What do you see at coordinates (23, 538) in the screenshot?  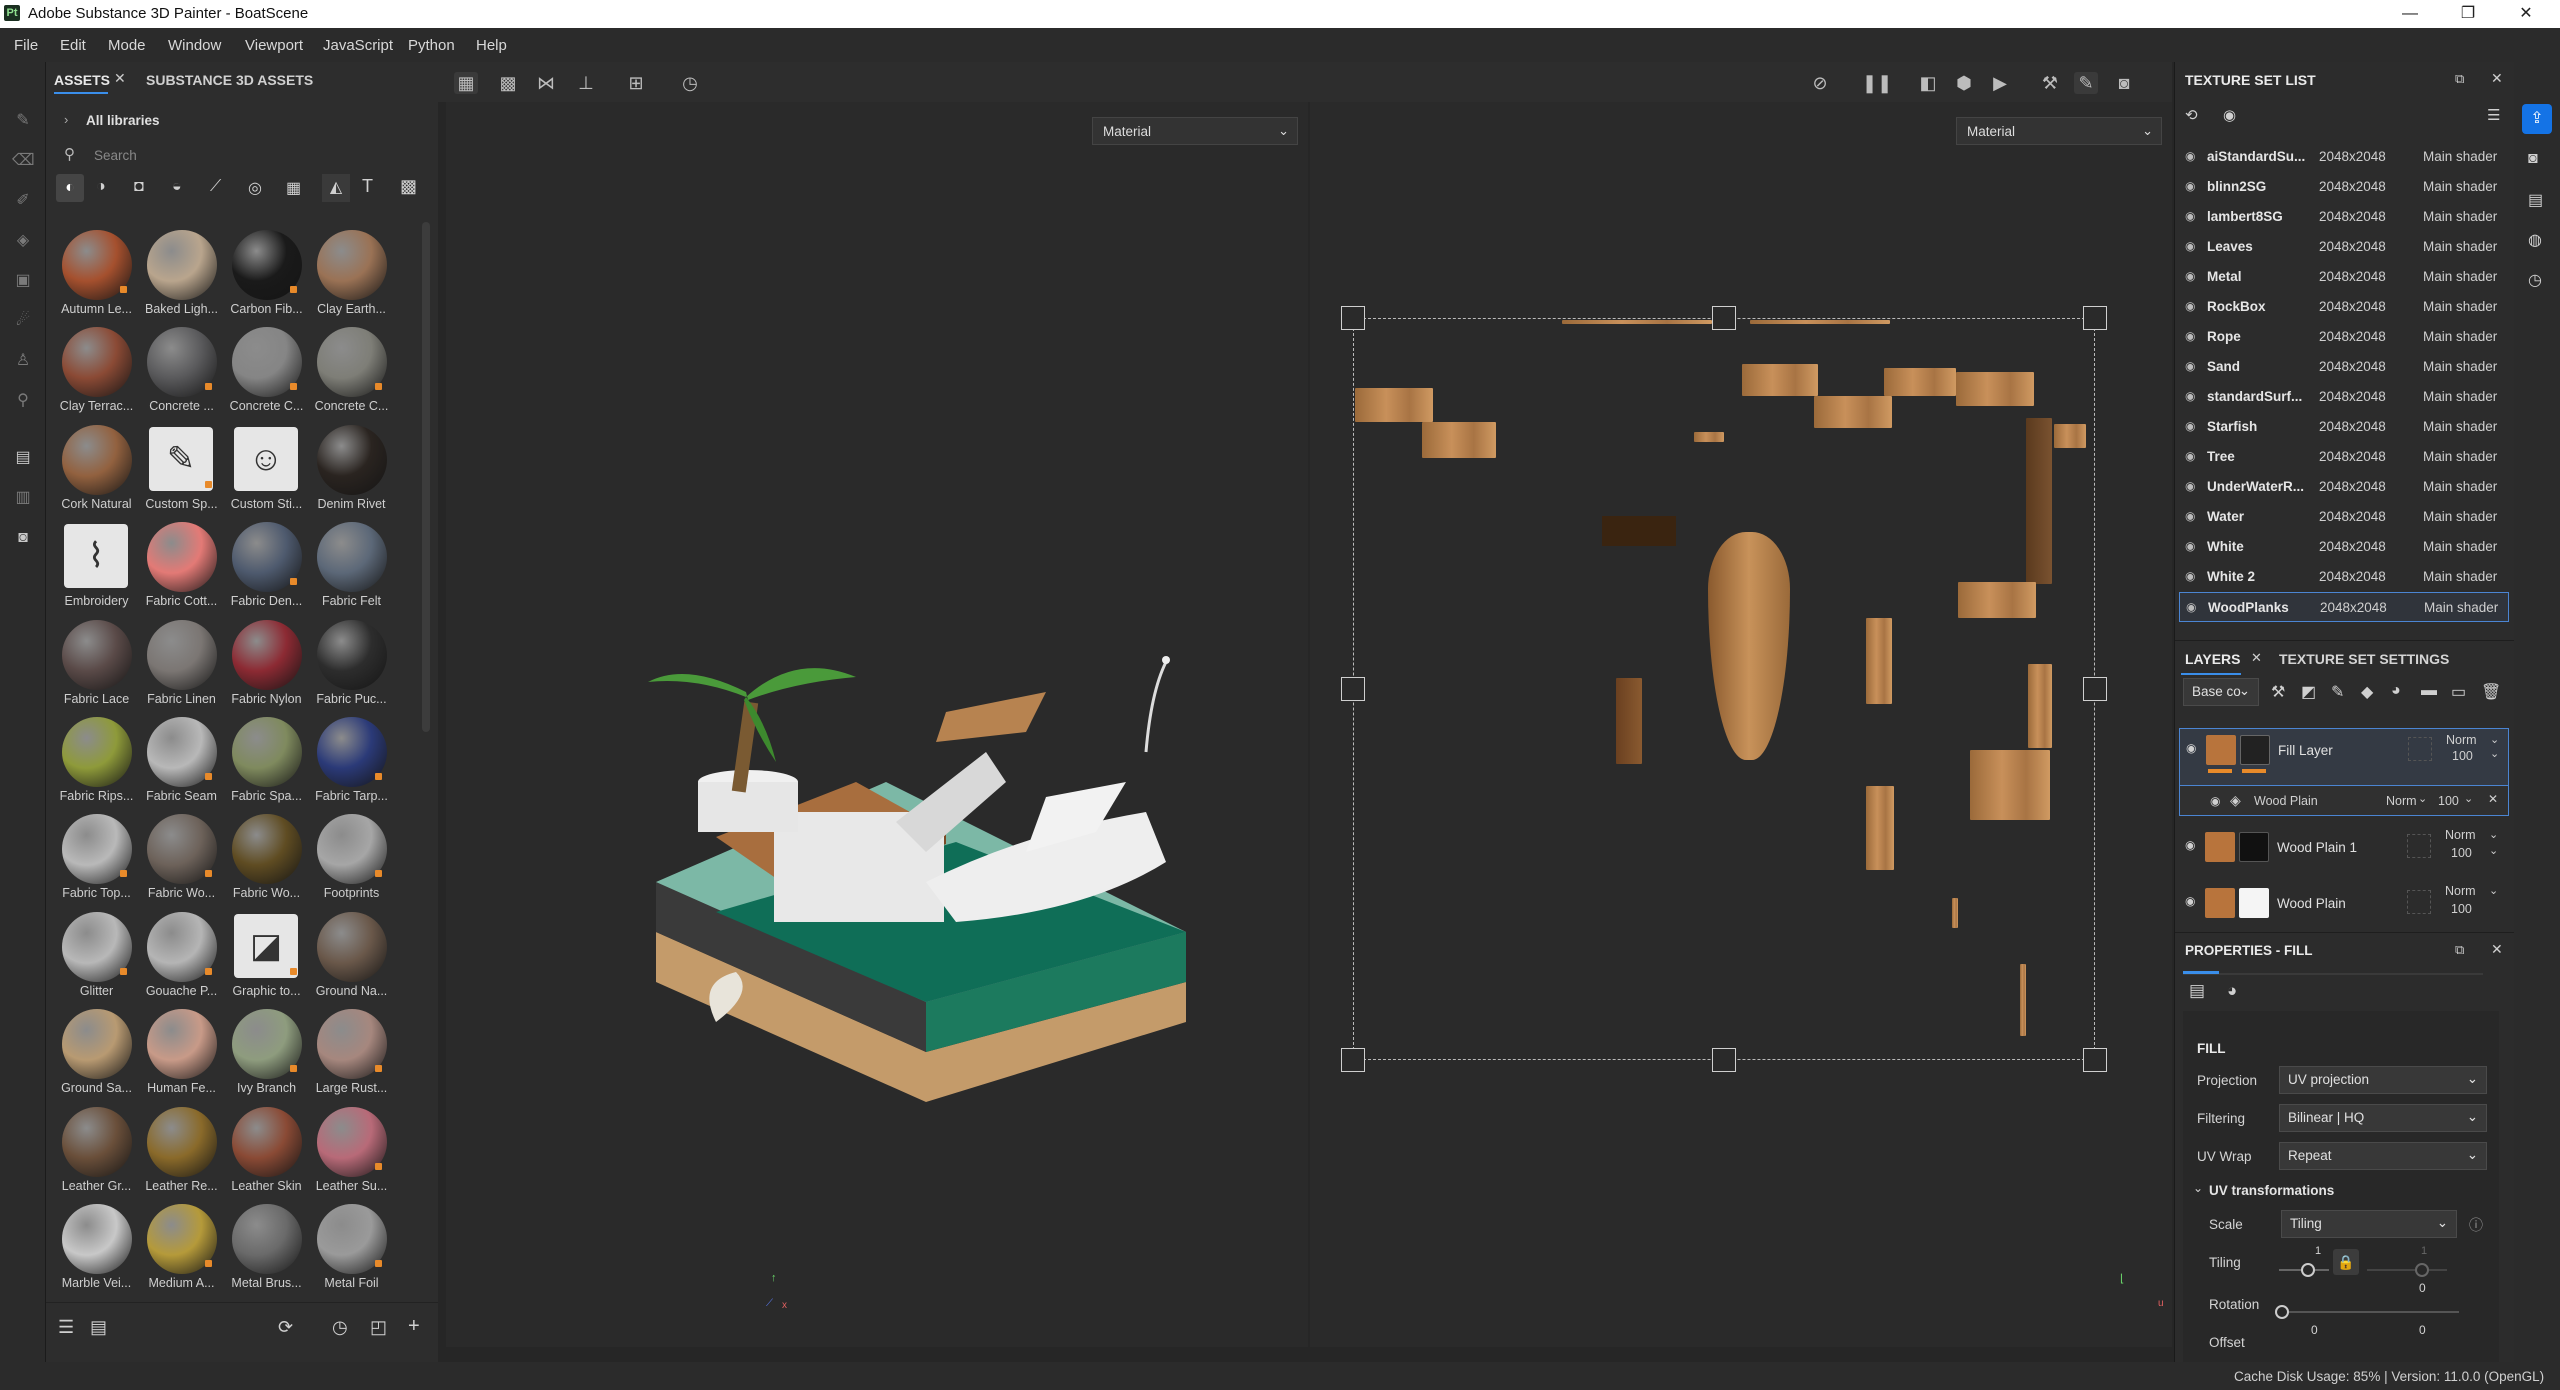 I see `camera-icon: ◙` at bounding box center [23, 538].